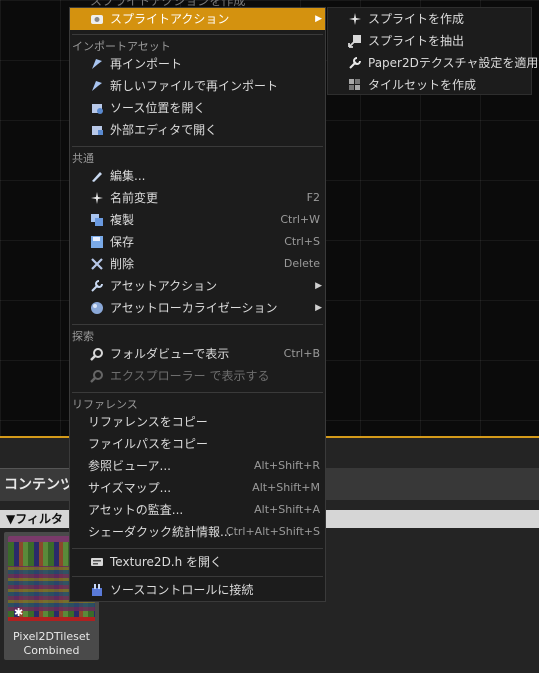 This screenshot has height=673, width=539. What do you see at coordinates (51, 636) in the screenshot?
I see `asset-name-line1: Pixel2DTileset` at bounding box center [51, 636].